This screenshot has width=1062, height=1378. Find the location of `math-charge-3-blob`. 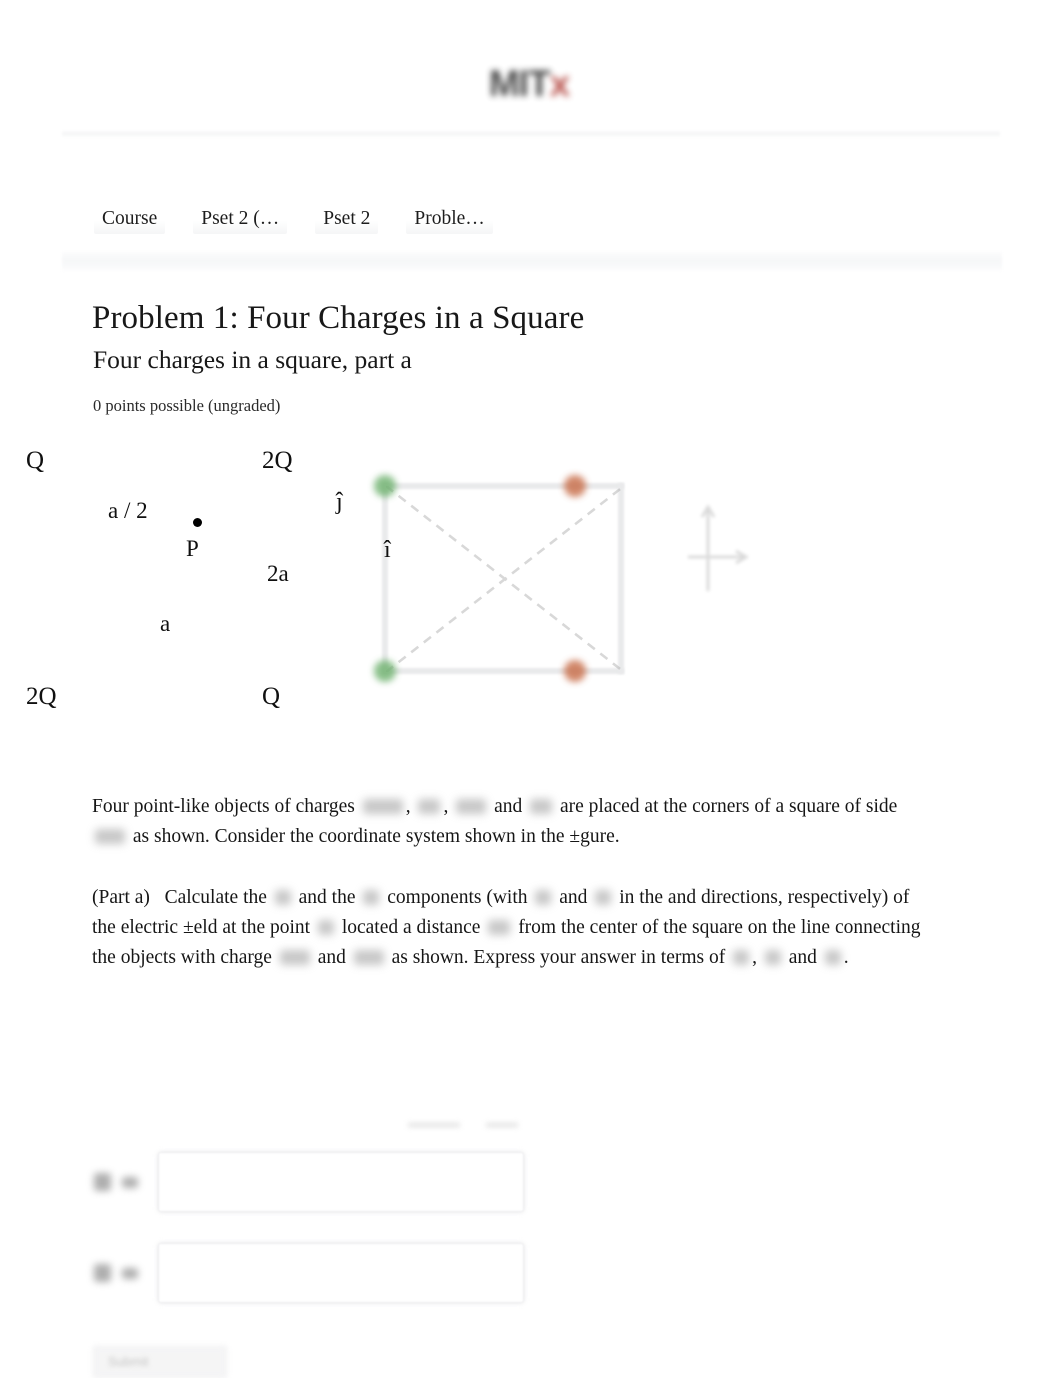

math-charge-3-blob is located at coordinates (471, 806).